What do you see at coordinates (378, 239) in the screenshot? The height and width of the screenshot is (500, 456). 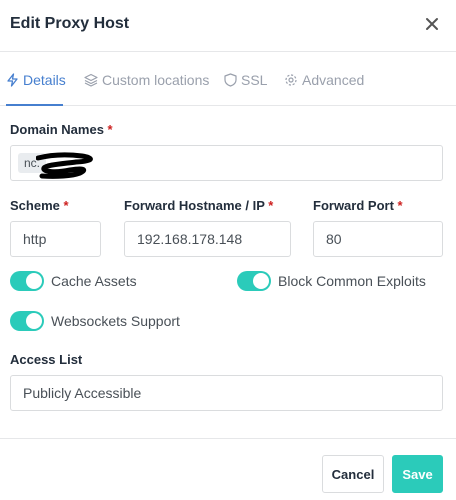 I see `forward-port-input: 80` at bounding box center [378, 239].